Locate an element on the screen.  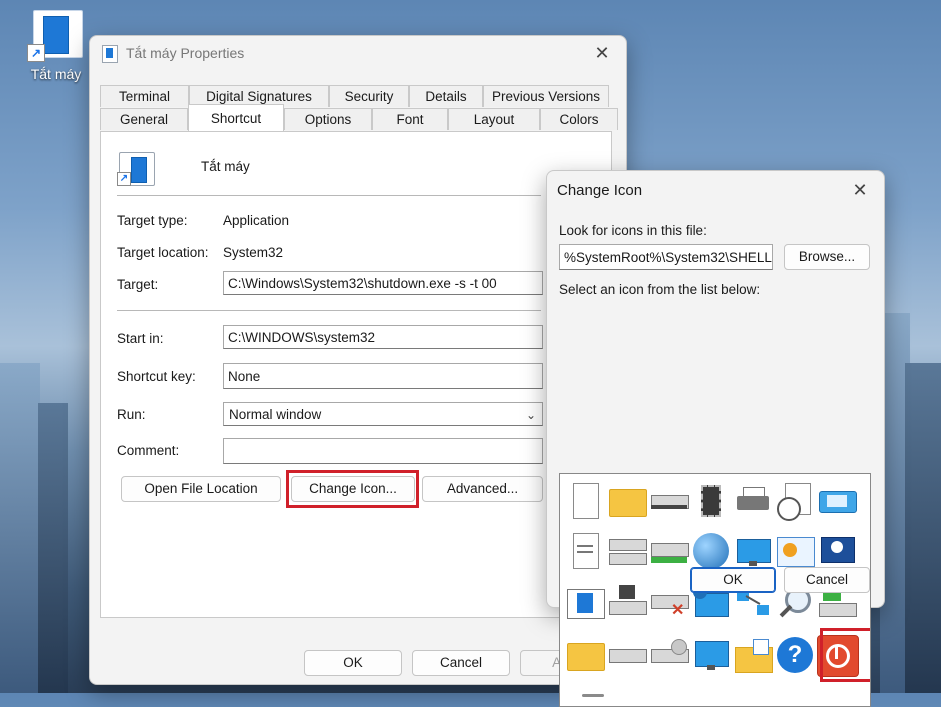
clock-document-icon is located at coordinates (795, 501).